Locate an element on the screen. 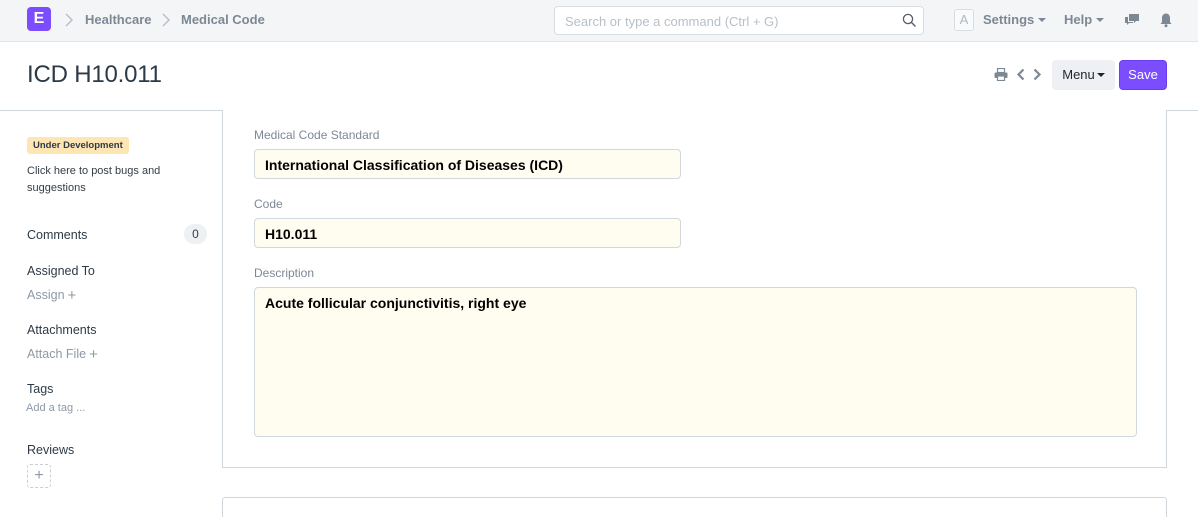 This screenshot has height=517, width=1198. attach-file-label: Attach File is located at coordinates (57, 354).